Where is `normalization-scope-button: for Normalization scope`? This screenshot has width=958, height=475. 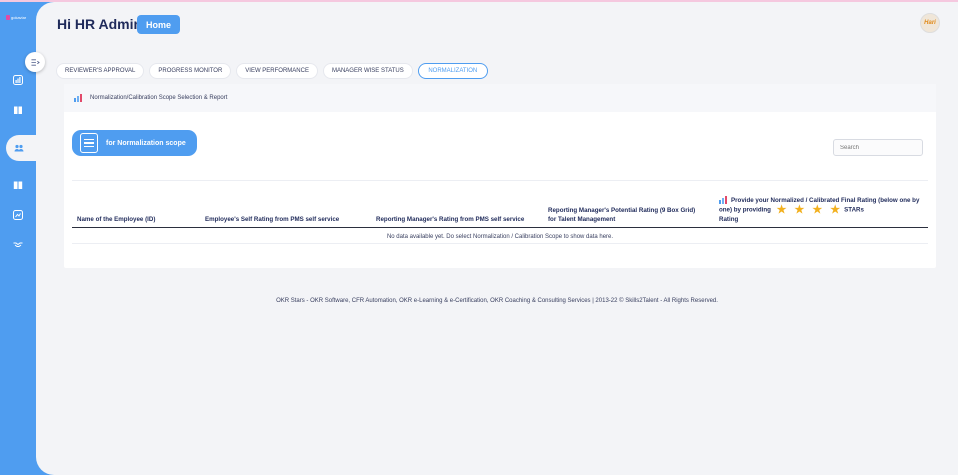 normalization-scope-button: for Normalization scope is located at coordinates (134, 143).